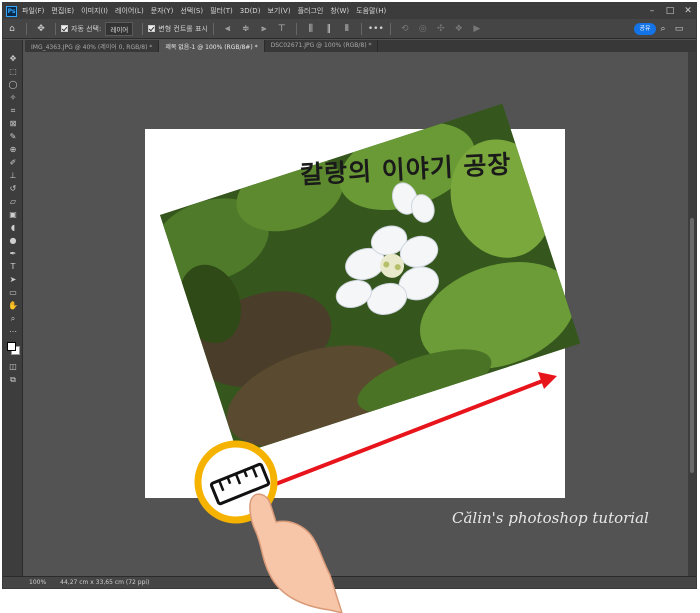 This screenshot has width=700, height=613. Describe the element at coordinates (264, 29) in the screenshot. I see `align-right-icon: ⫸` at that location.